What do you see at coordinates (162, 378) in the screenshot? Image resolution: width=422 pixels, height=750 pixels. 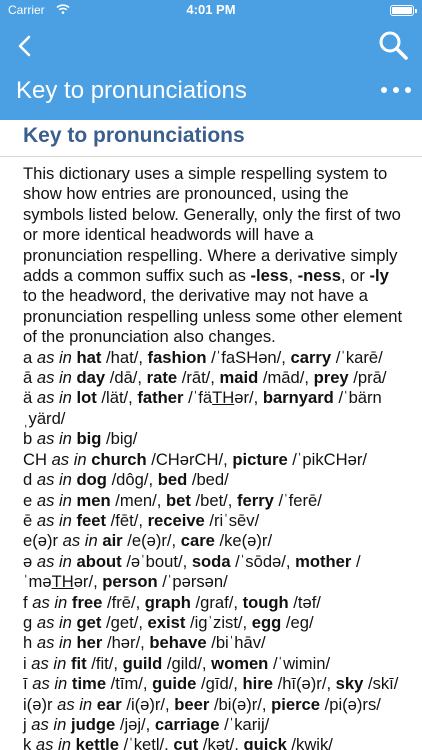 I see `headword-text: rate` at bounding box center [162, 378].